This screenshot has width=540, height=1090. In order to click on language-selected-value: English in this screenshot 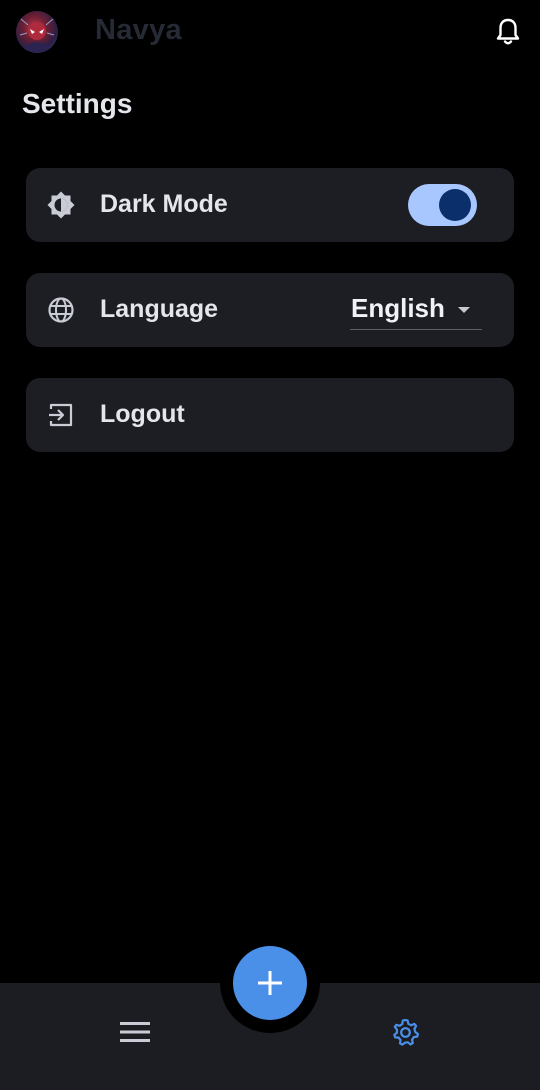, I will do `click(398, 308)`.